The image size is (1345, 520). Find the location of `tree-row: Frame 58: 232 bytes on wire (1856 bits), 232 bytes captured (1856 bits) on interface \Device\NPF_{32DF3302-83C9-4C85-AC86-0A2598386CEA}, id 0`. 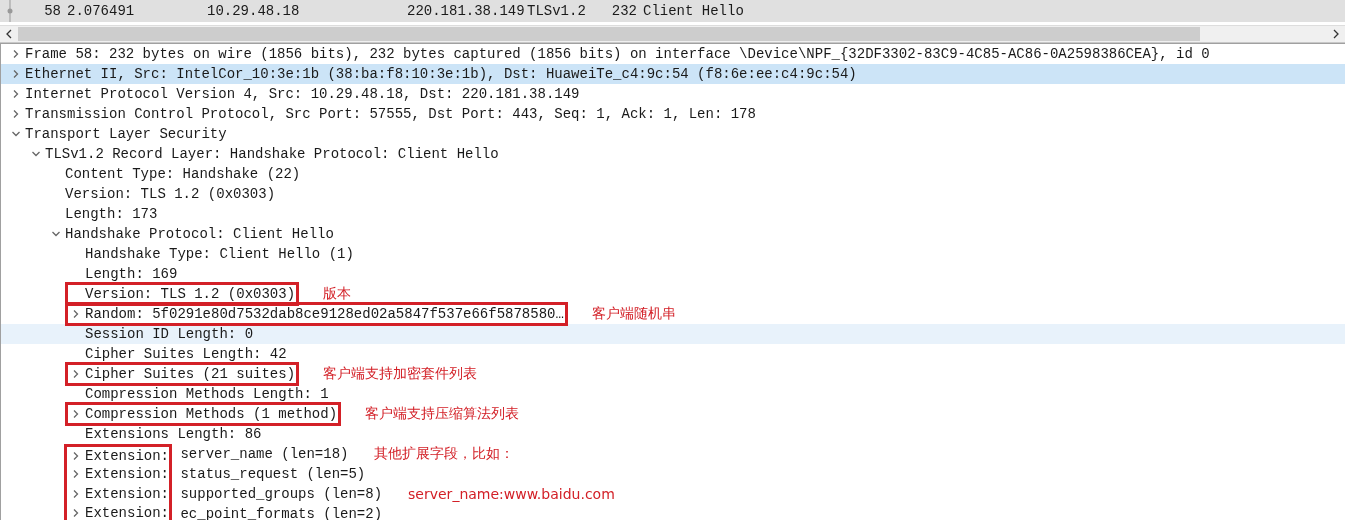

tree-row: Frame 58: 232 bytes on wire (1856 bits), 232 bytes captured (1856 bits) on interface \Device\NPF_{32DF3302-83C9-4C85-AC86-0A2598386CEA}, id 0 is located at coordinates (673, 54).